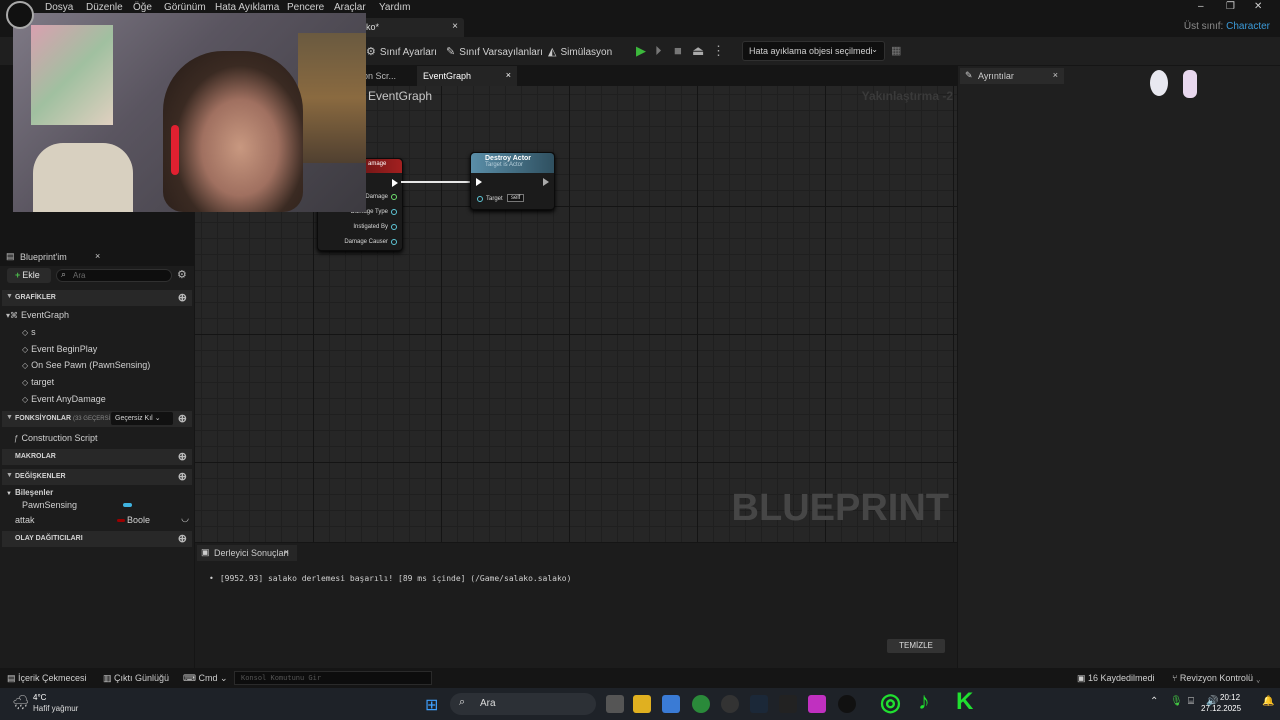 The width and height of the screenshot is (1280, 720). Describe the element at coordinates (97, 298) in the screenshot. I see `section-graphs: ▼ GRAFİKLER ⊕` at that location.